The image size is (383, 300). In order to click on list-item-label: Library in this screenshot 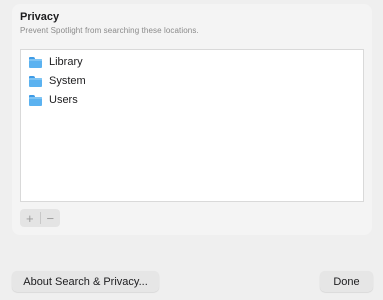, I will do `click(66, 62)`.